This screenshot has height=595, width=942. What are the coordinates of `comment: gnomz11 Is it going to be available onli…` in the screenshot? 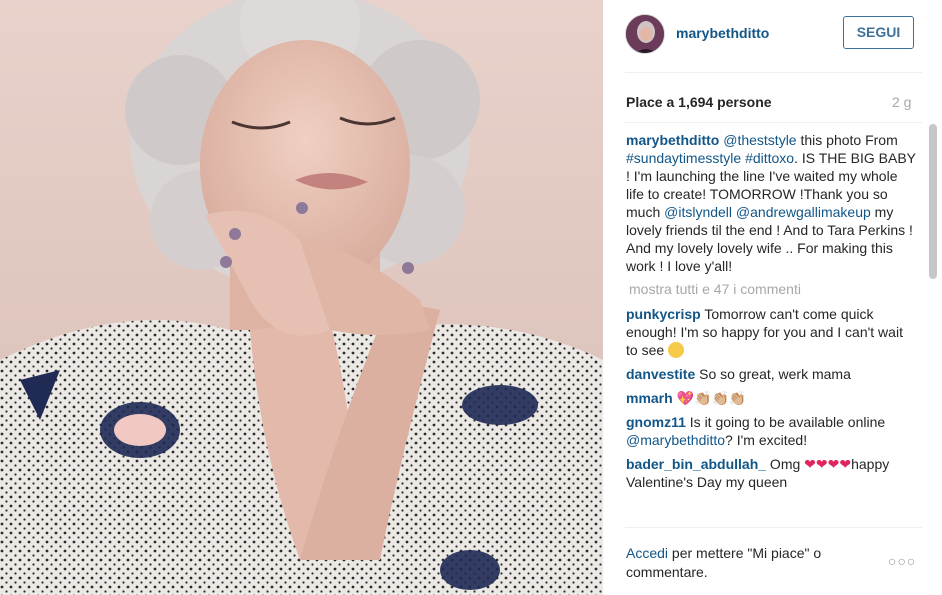 It's located at (771, 431).